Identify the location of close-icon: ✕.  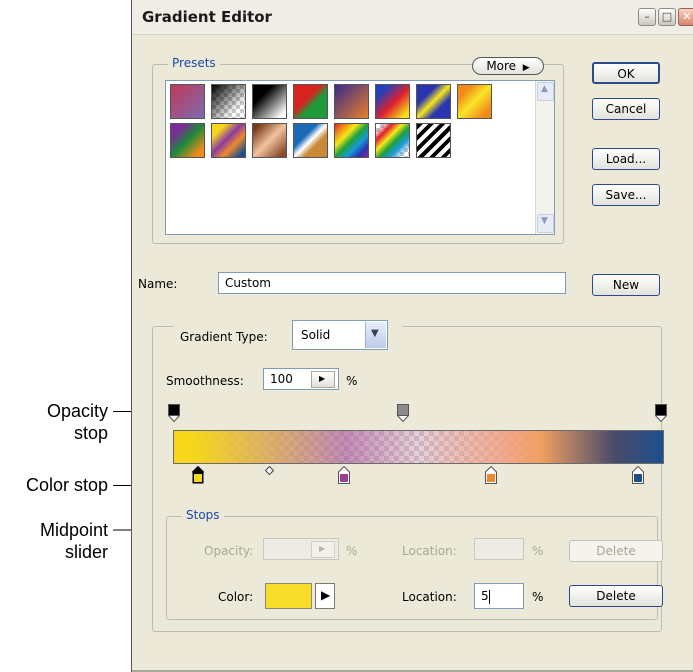
(687, 16).